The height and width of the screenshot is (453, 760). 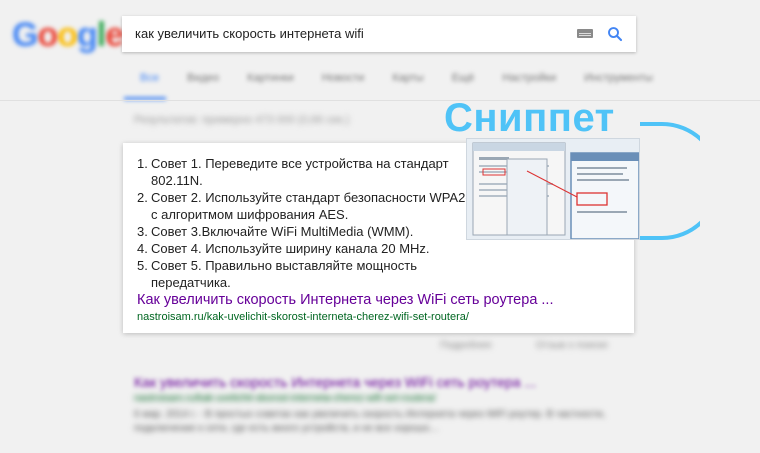 What do you see at coordinates (249, 33) in the screenshot?
I see `search-input: как увеличить скорость интернета wifi` at bounding box center [249, 33].